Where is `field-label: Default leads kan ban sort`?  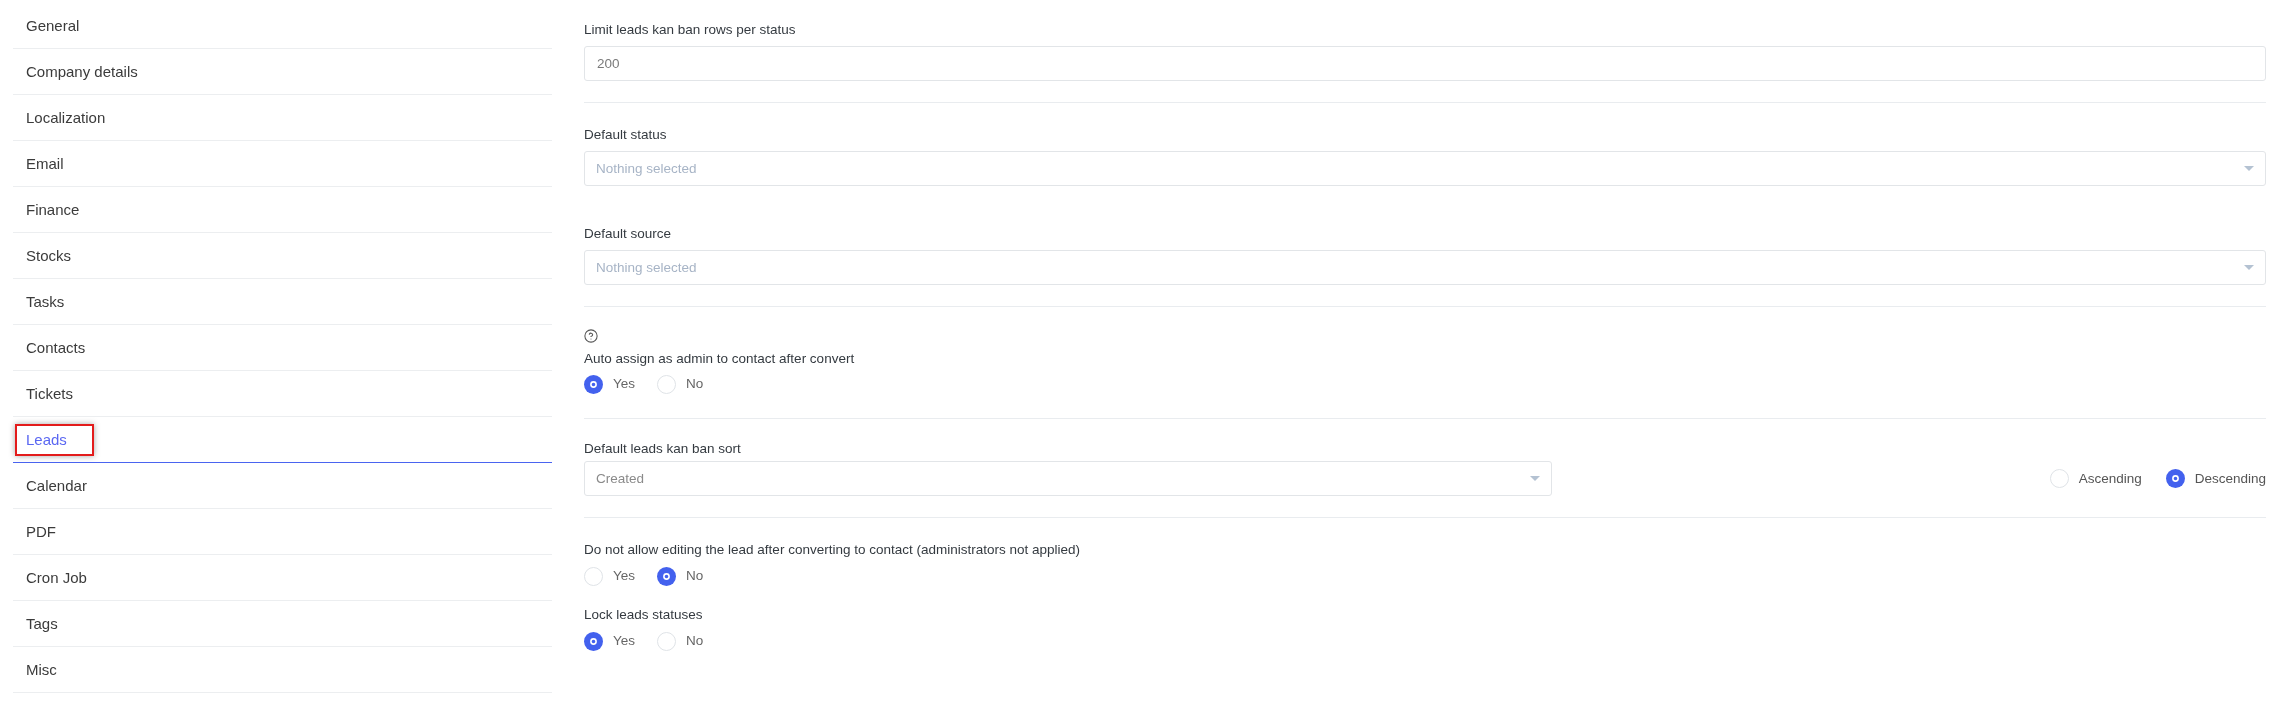 field-label: Default leads kan ban sort is located at coordinates (662, 449).